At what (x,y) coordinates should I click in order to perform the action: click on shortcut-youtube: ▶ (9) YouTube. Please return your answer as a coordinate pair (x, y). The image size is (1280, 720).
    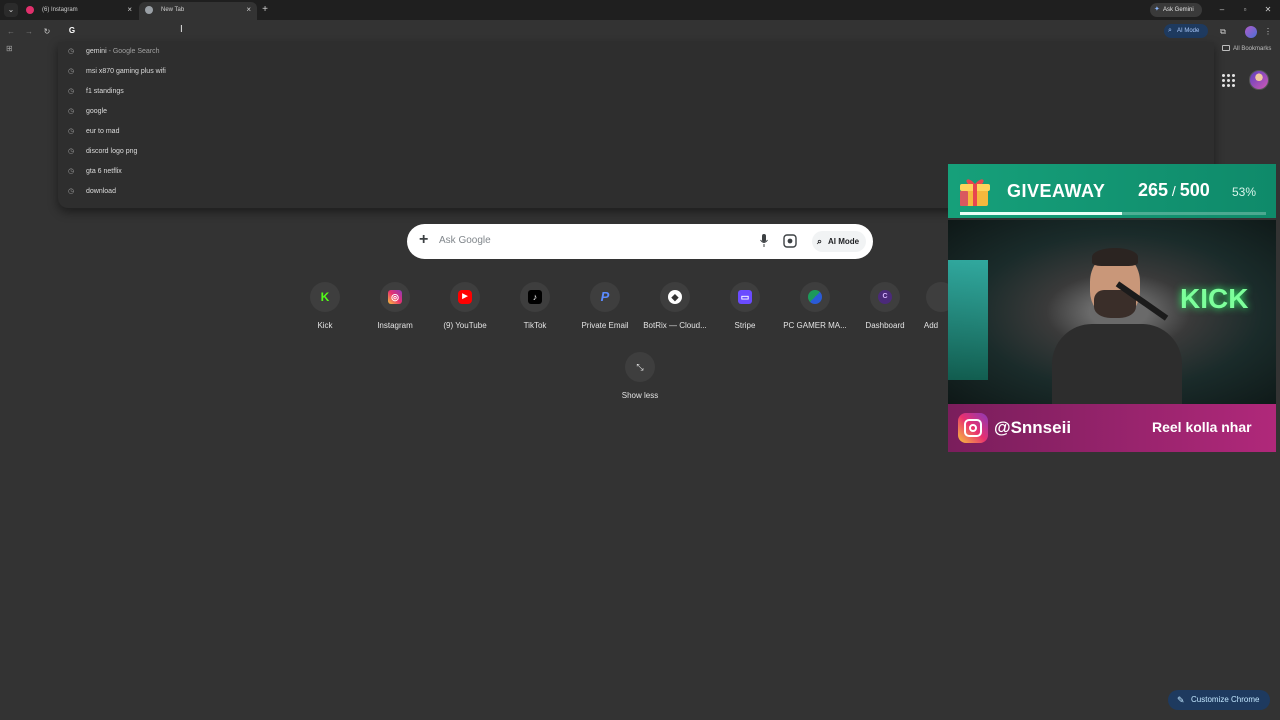
    Looking at the image, I should click on (465, 308).